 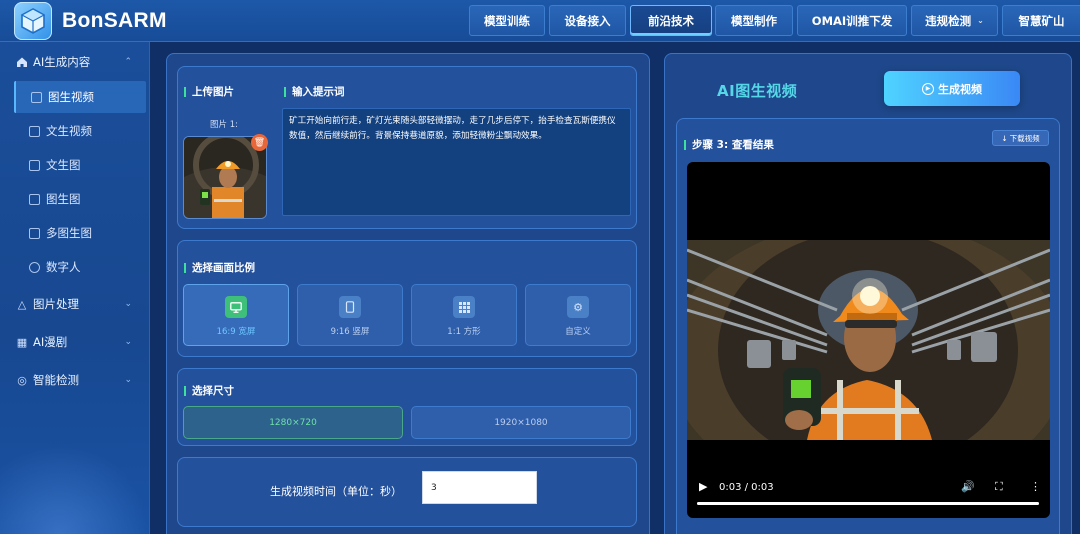 I want to click on ratio-option-1-1: 1:1 方形, so click(x=464, y=315).